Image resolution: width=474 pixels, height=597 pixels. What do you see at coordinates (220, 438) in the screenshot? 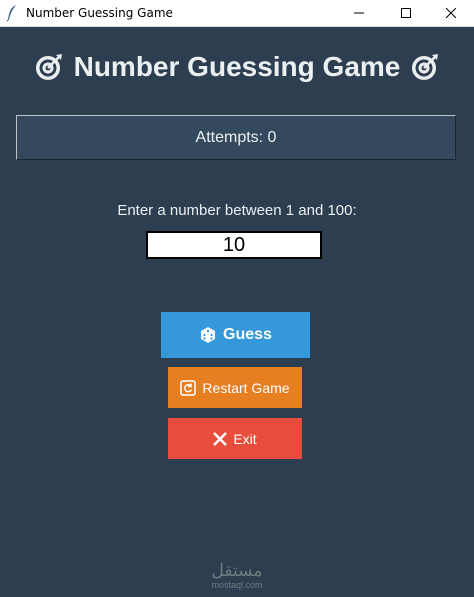
I see `x-icon` at bounding box center [220, 438].